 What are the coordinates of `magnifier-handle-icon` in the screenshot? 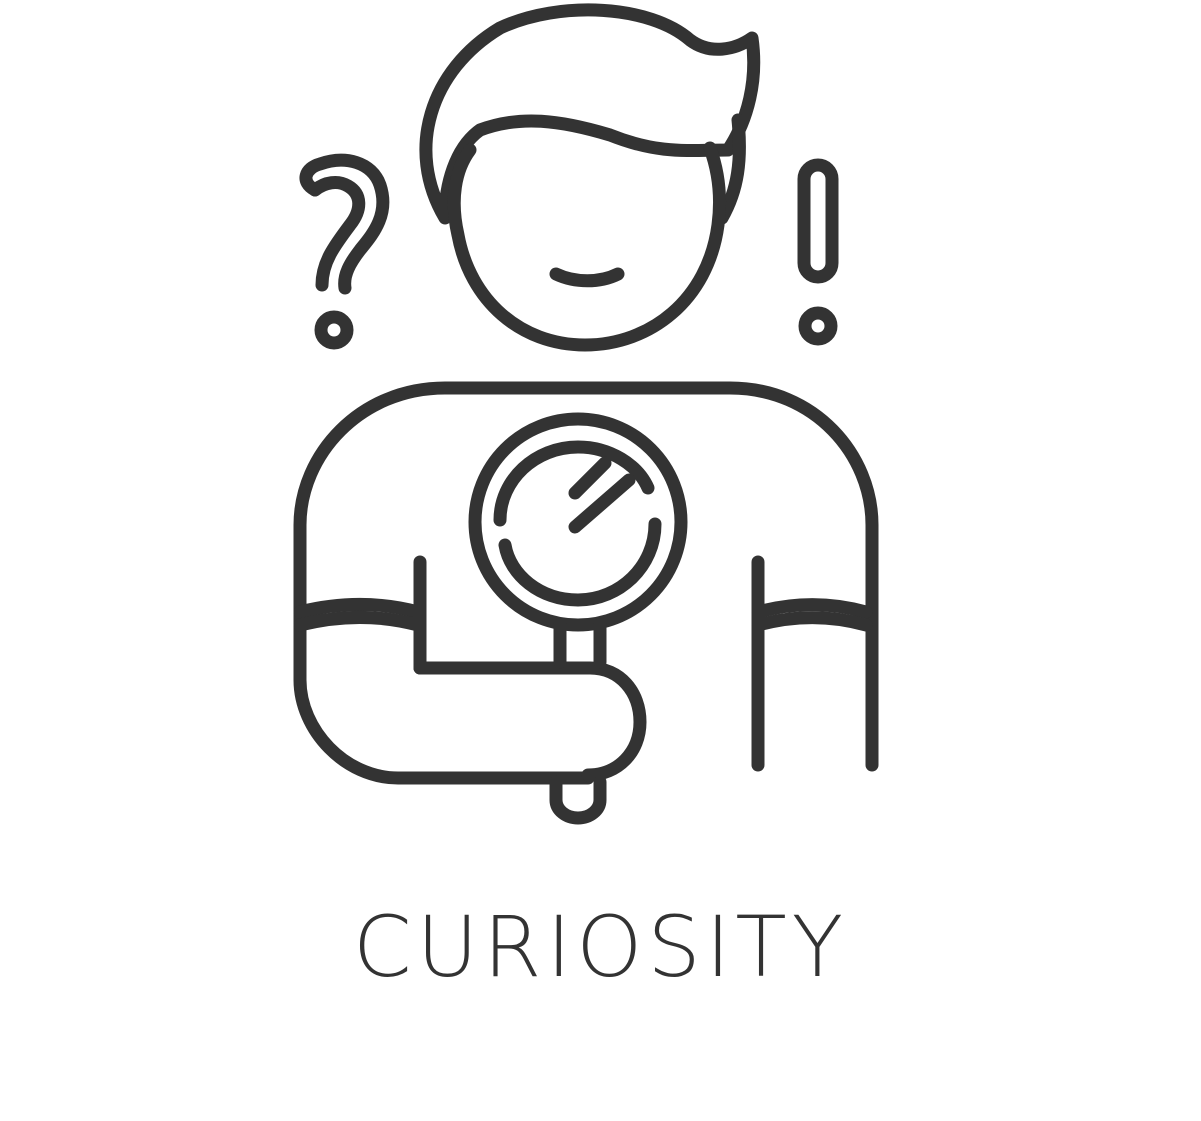 It's located at (578, 800).